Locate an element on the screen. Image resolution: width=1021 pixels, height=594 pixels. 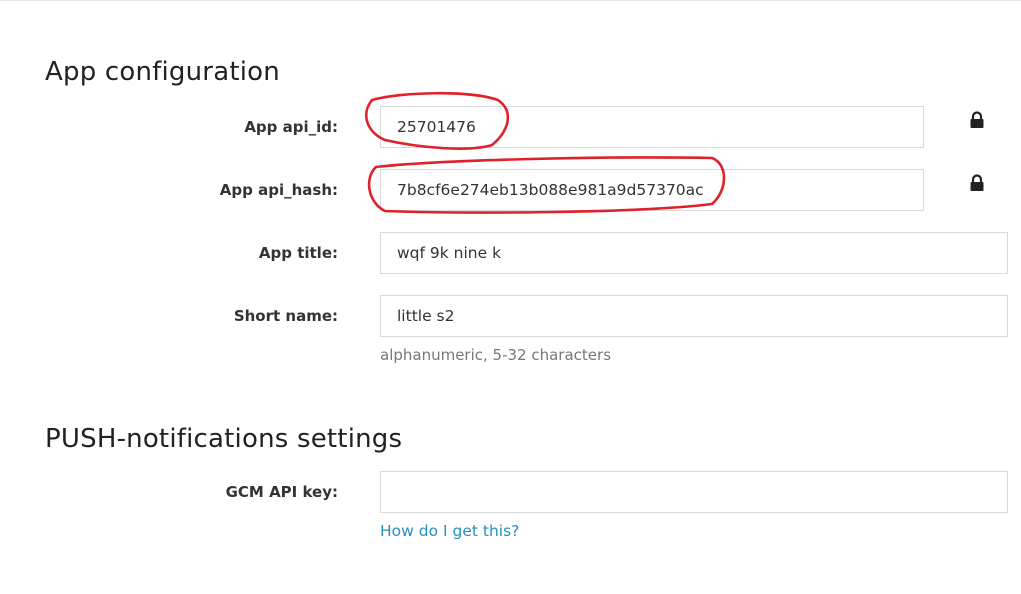
app-title-field is located at coordinates (694, 253).